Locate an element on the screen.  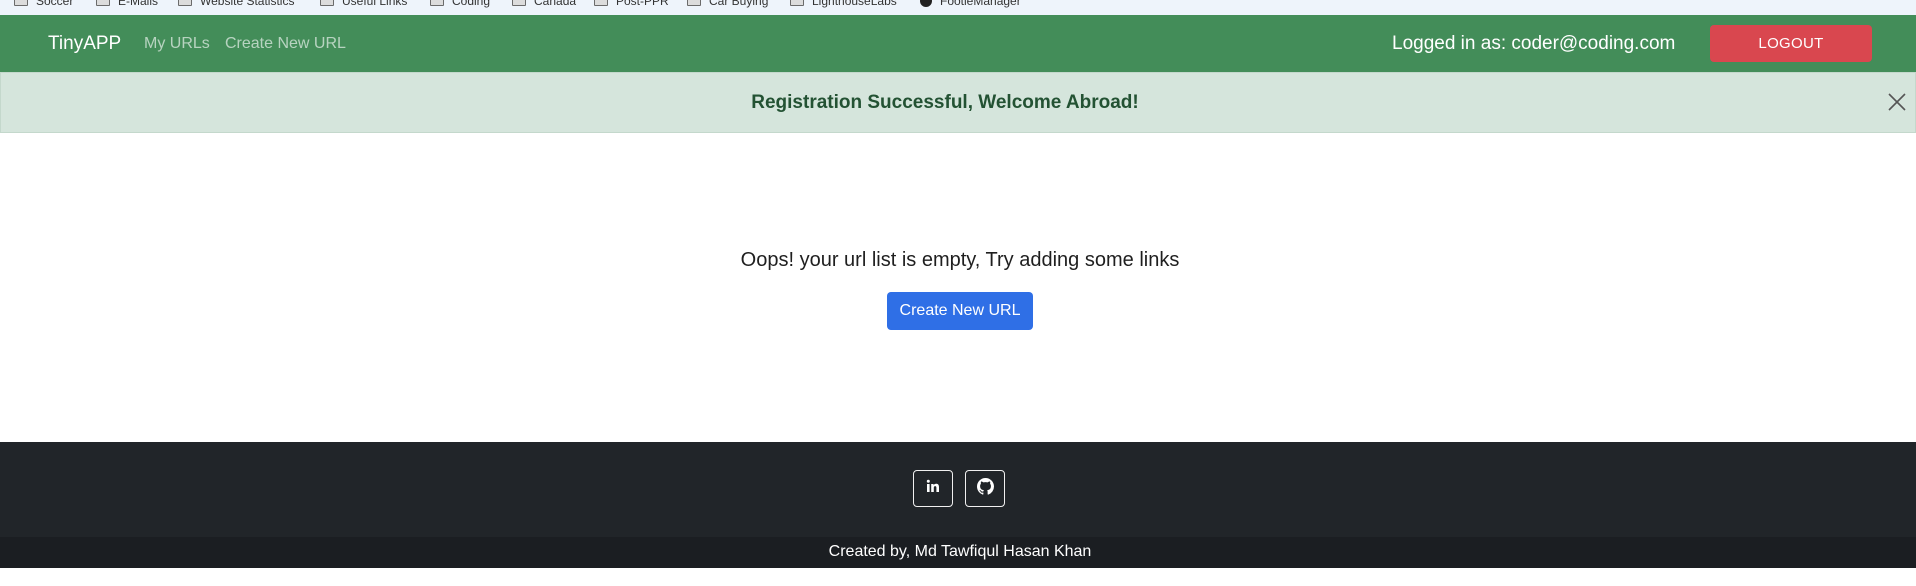
footer-credit-bar: Created by, Md Tawfiqul Hasan Khan is located at coordinates (958, 552).